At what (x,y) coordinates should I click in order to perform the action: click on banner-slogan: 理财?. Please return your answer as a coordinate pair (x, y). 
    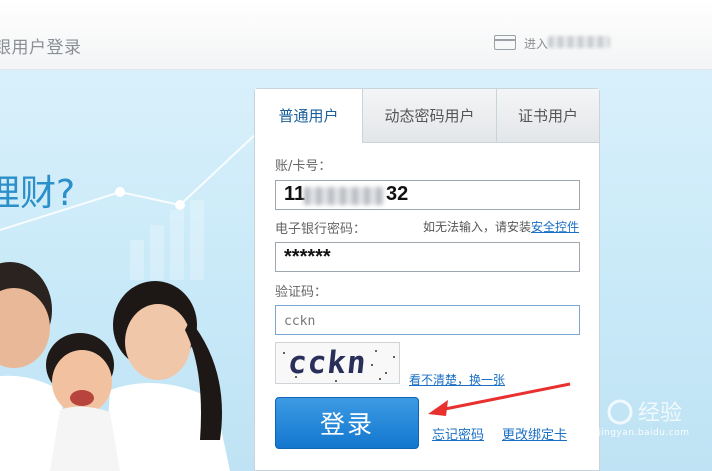
    Looking at the image, I should click on (38, 193).